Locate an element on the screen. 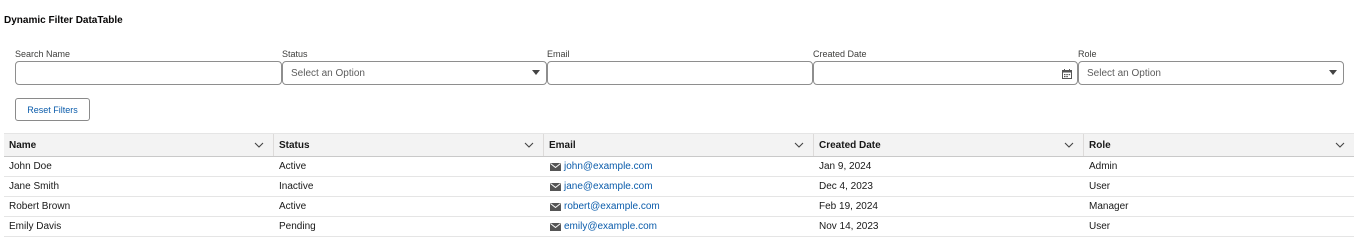  email-link: john@example.com is located at coordinates (608, 166).